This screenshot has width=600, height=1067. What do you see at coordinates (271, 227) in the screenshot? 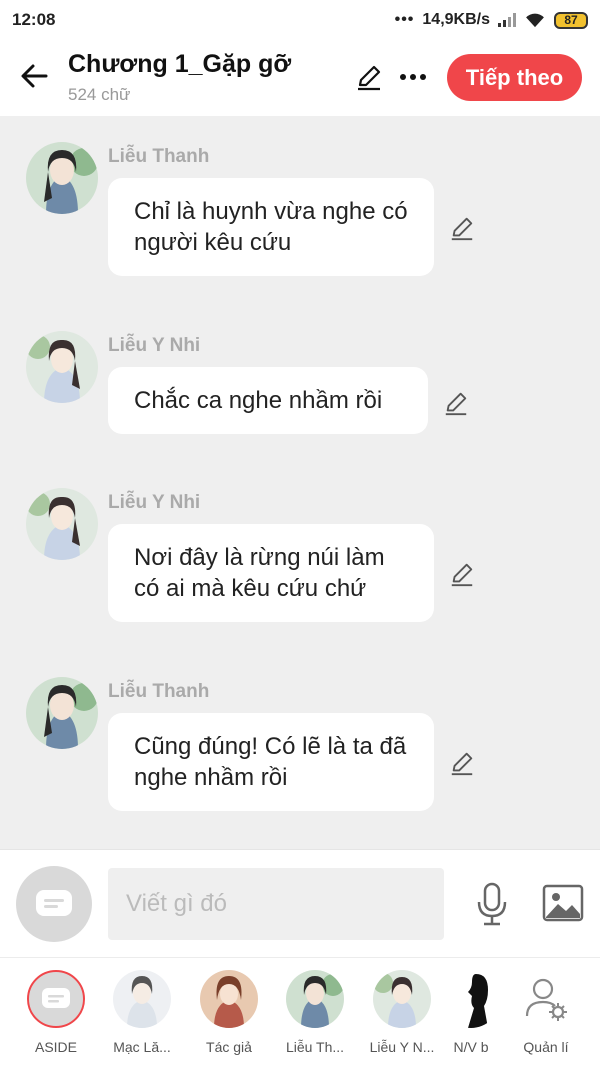
I see `message-bubble: Chỉ là huynh vừa nghe có người kêu cứu` at bounding box center [271, 227].